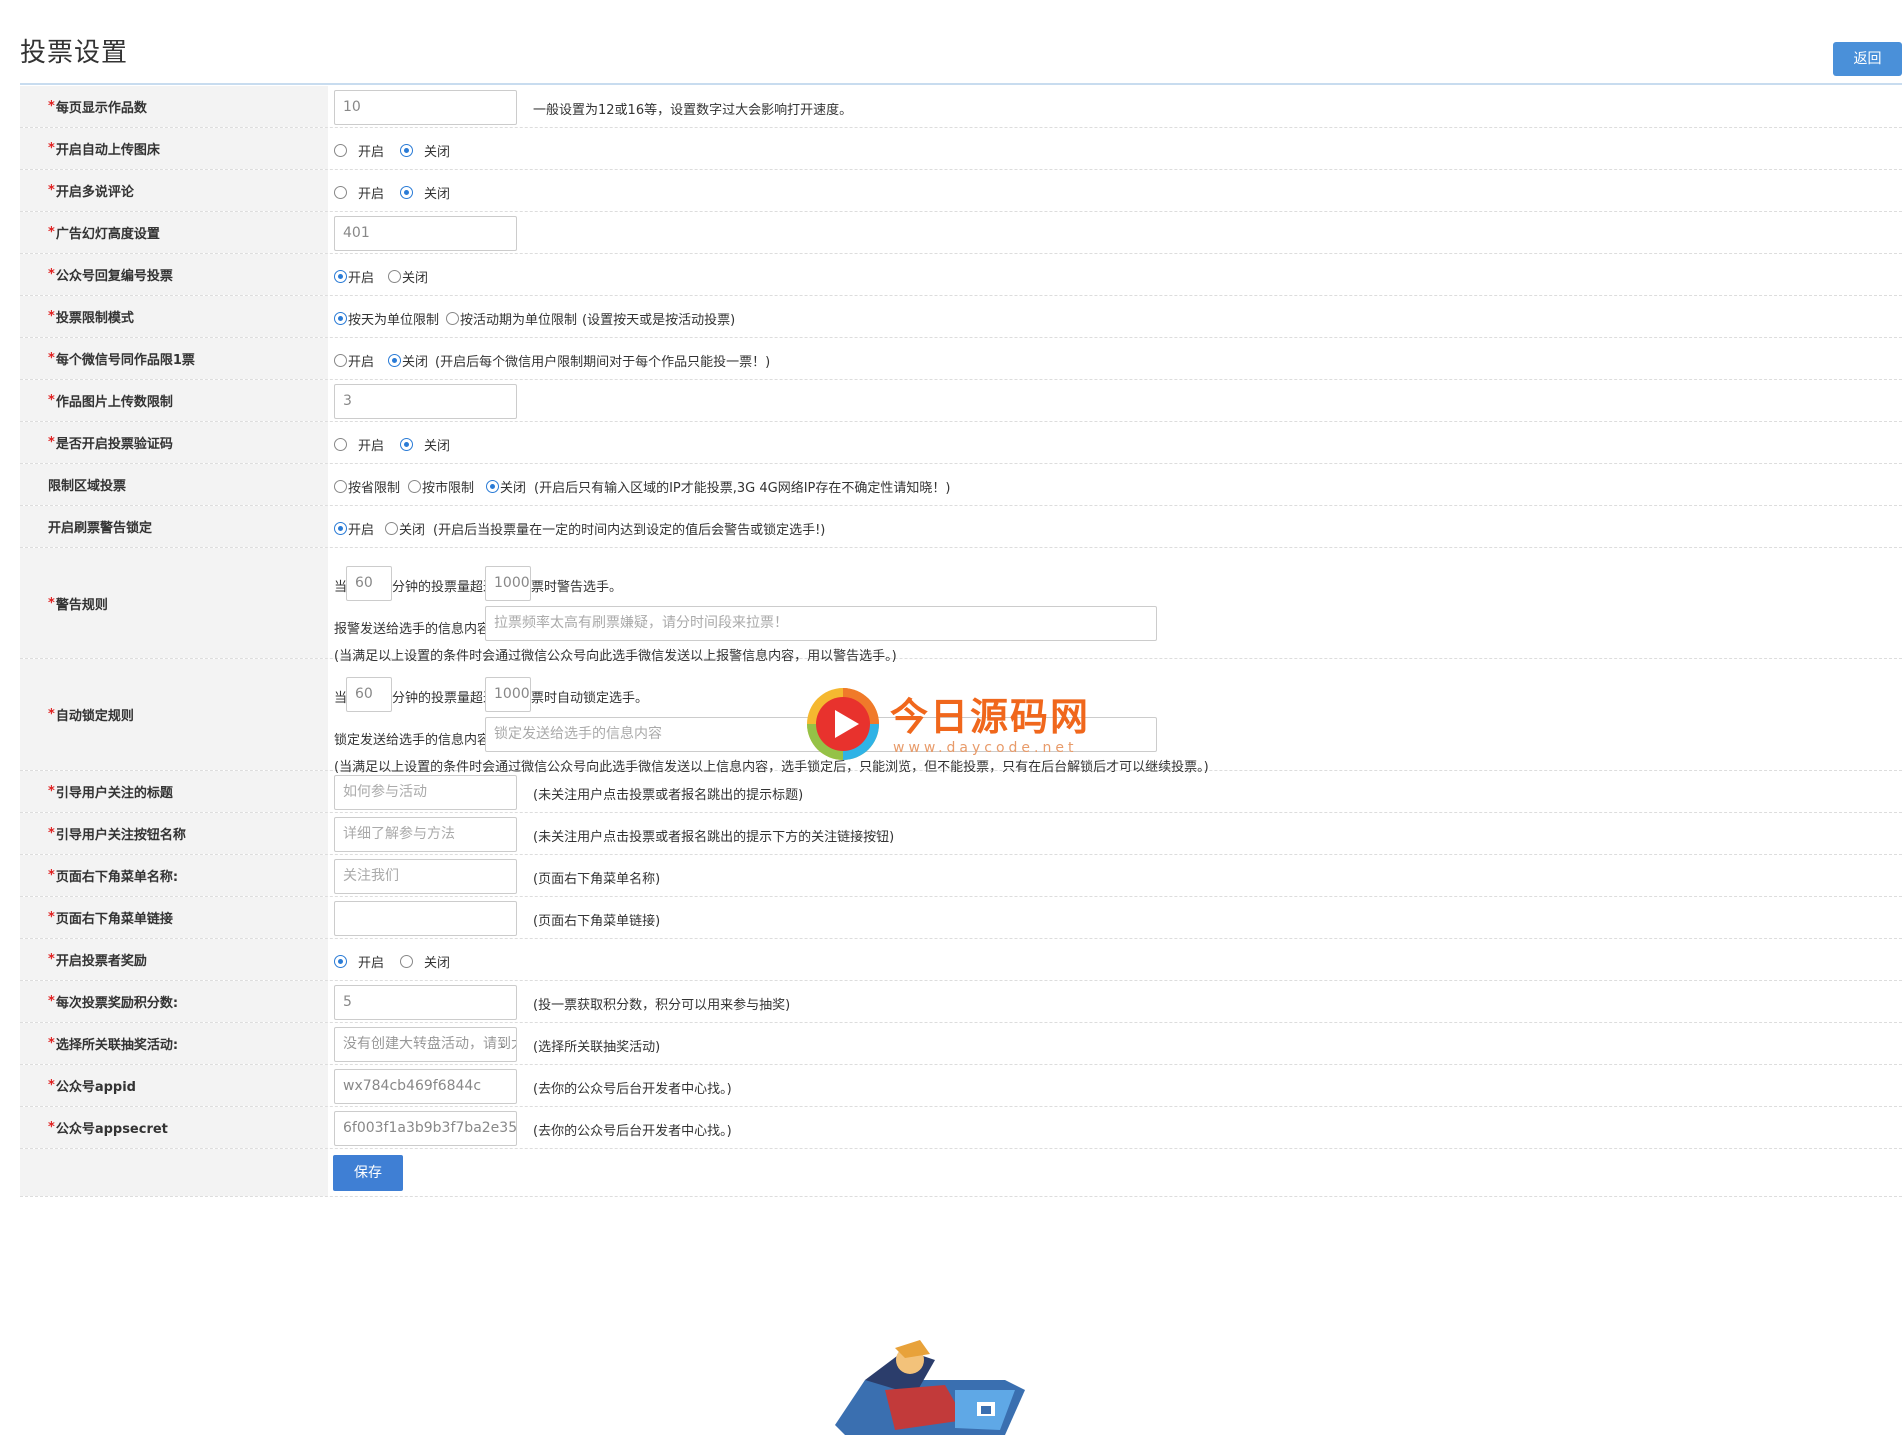 The height and width of the screenshot is (1442, 1902). What do you see at coordinates (425, 792) in the screenshot?
I see `follow-title-input: 如何参与活动` at bounding box center [425, 792].